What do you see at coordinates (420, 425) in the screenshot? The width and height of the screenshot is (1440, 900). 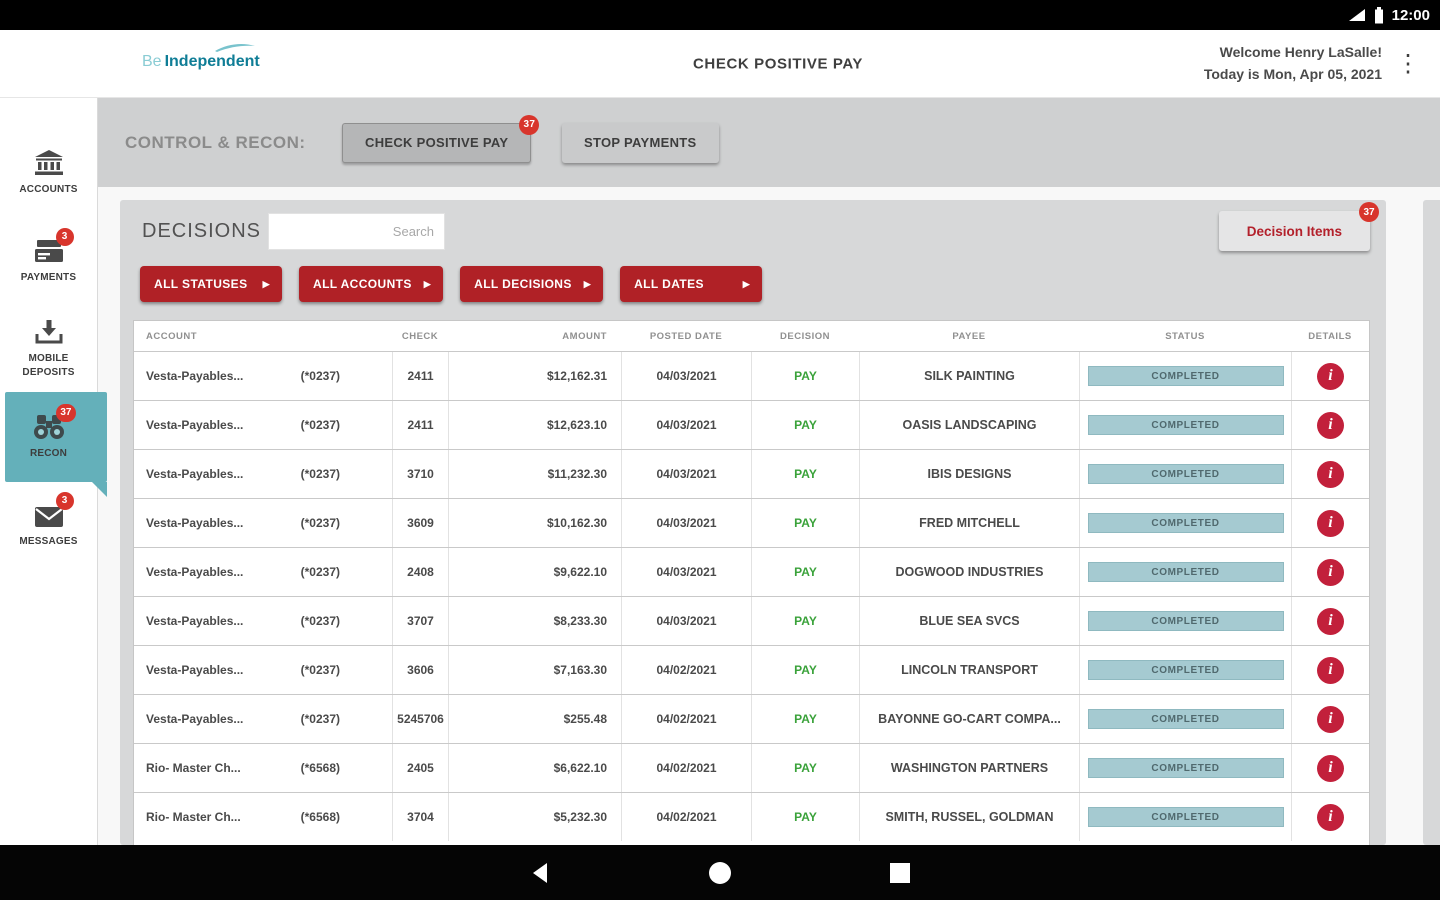 I see `cell-check: 2411` at bounding box center [420, 425].